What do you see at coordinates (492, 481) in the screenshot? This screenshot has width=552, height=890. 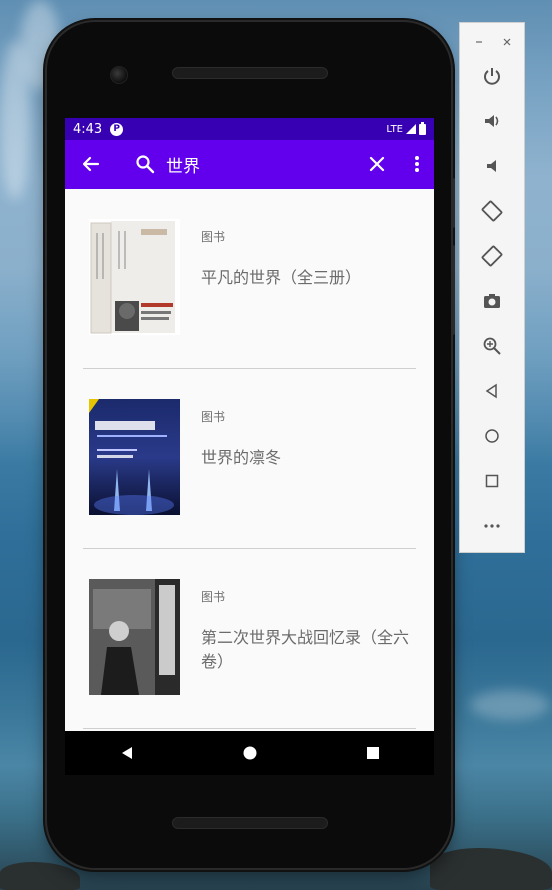 I see `overview-icon` at bounding box center [492, 481].